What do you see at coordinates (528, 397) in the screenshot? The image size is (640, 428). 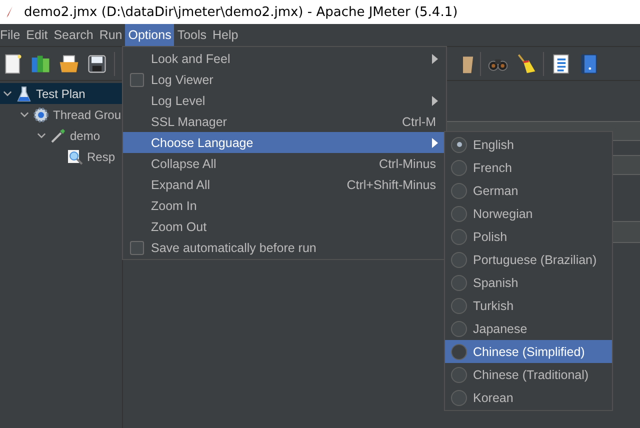 I see `menu-item: Korean` at bounding box center [528, 397].